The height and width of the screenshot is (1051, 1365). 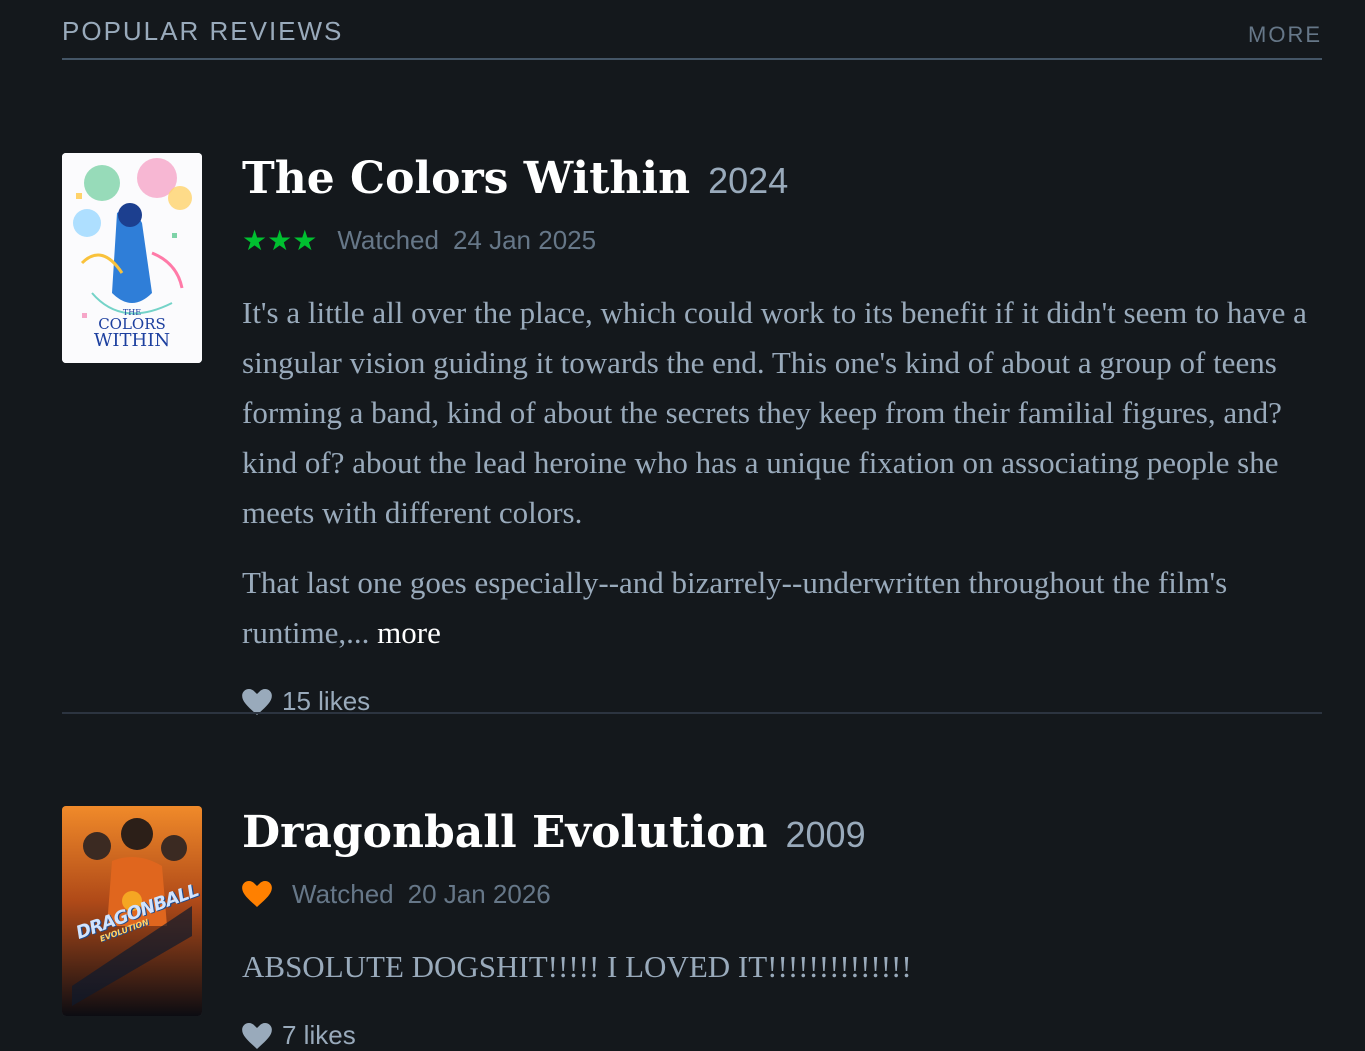 I want to click on more-reviews-link: MORE, so click(x=1285, y=35).